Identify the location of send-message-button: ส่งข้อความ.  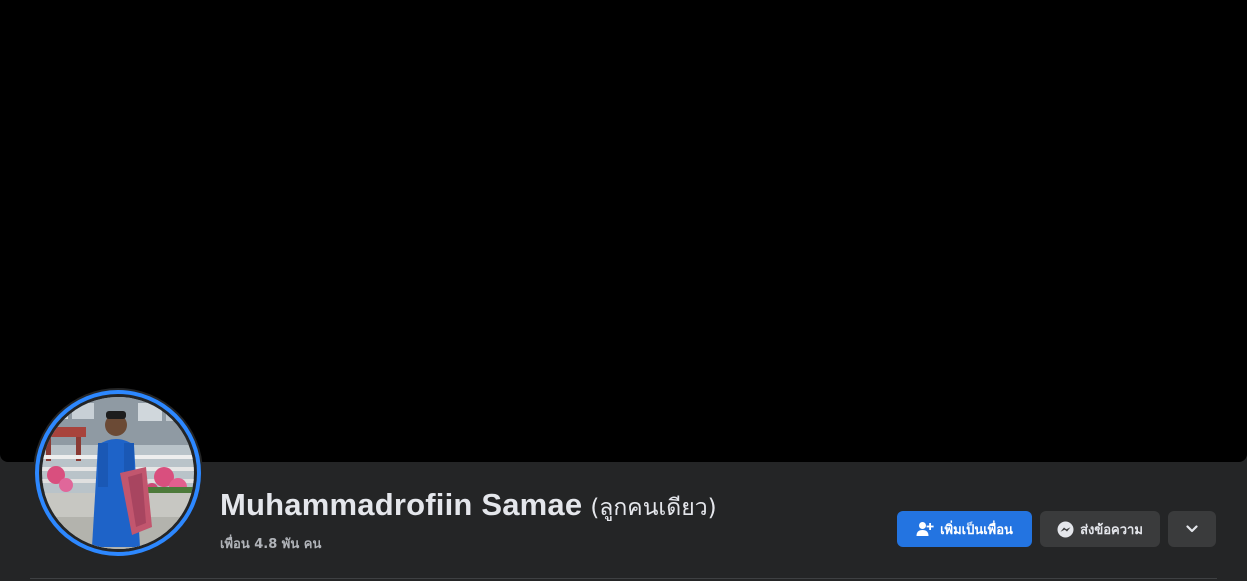
(1100, 529).